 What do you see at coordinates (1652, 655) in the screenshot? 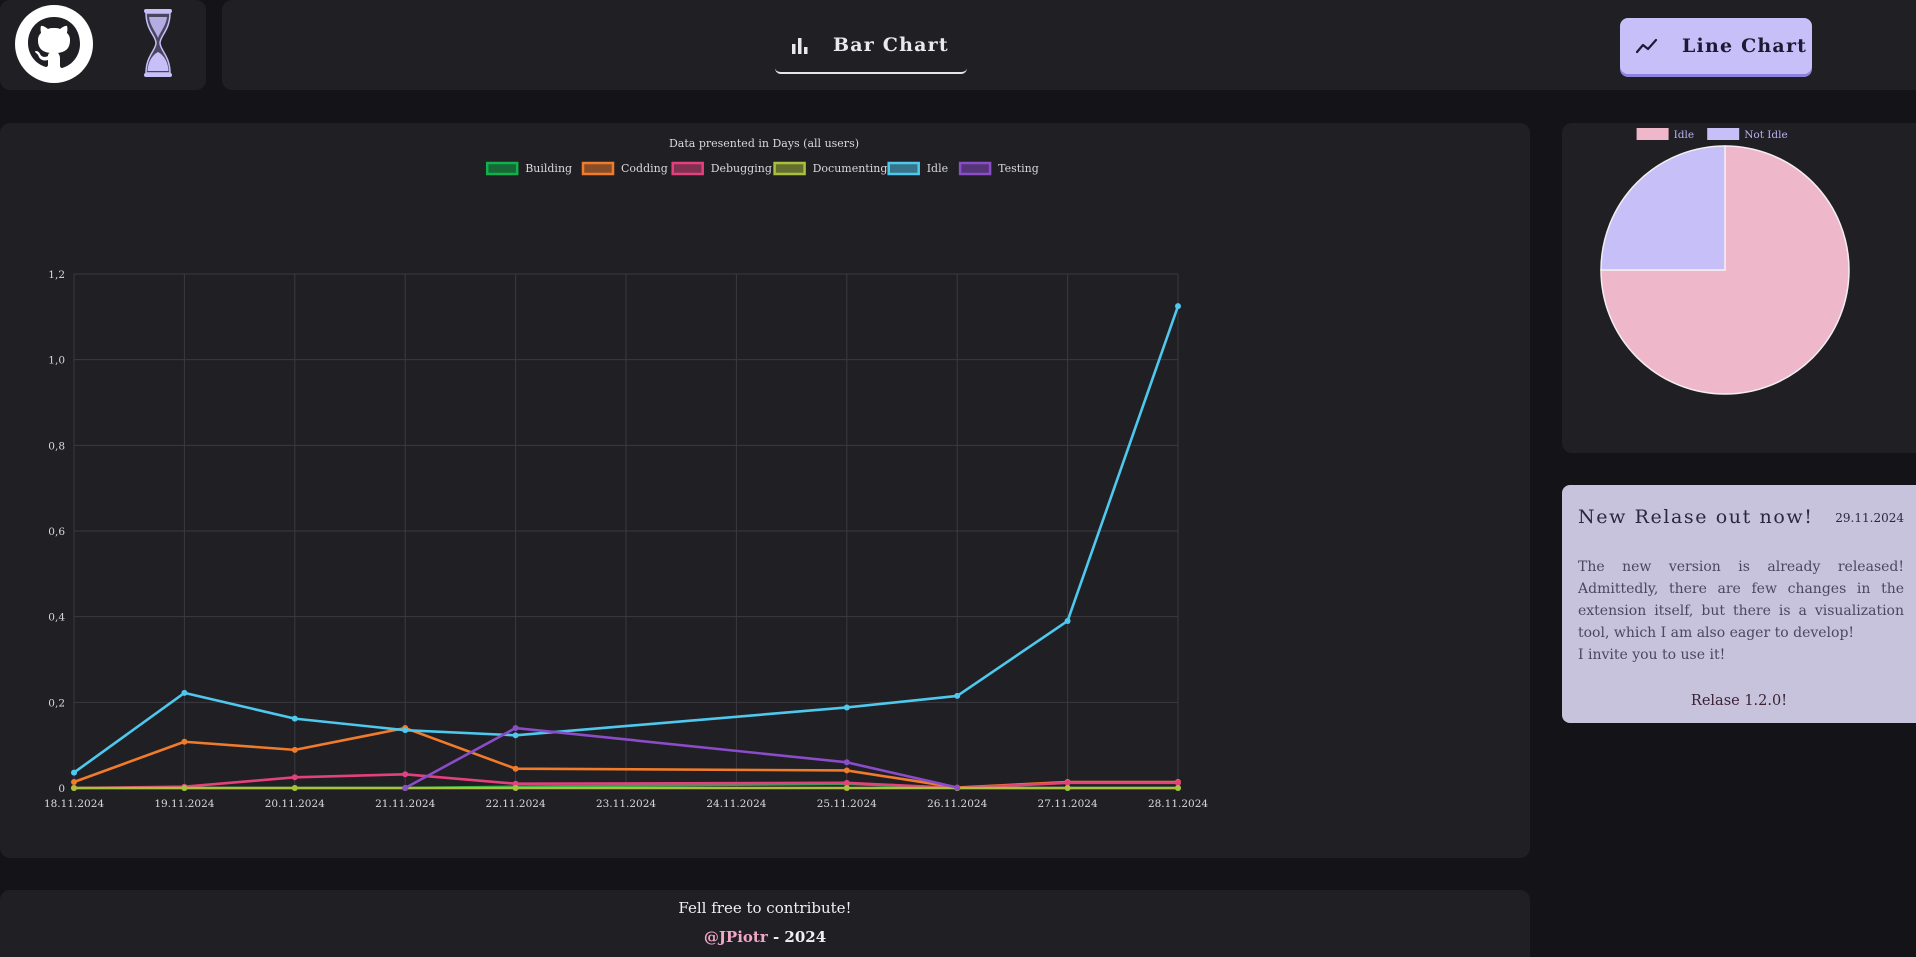
I see `release-invite: I invite you to use it!` at bounding box center [1652, 655].